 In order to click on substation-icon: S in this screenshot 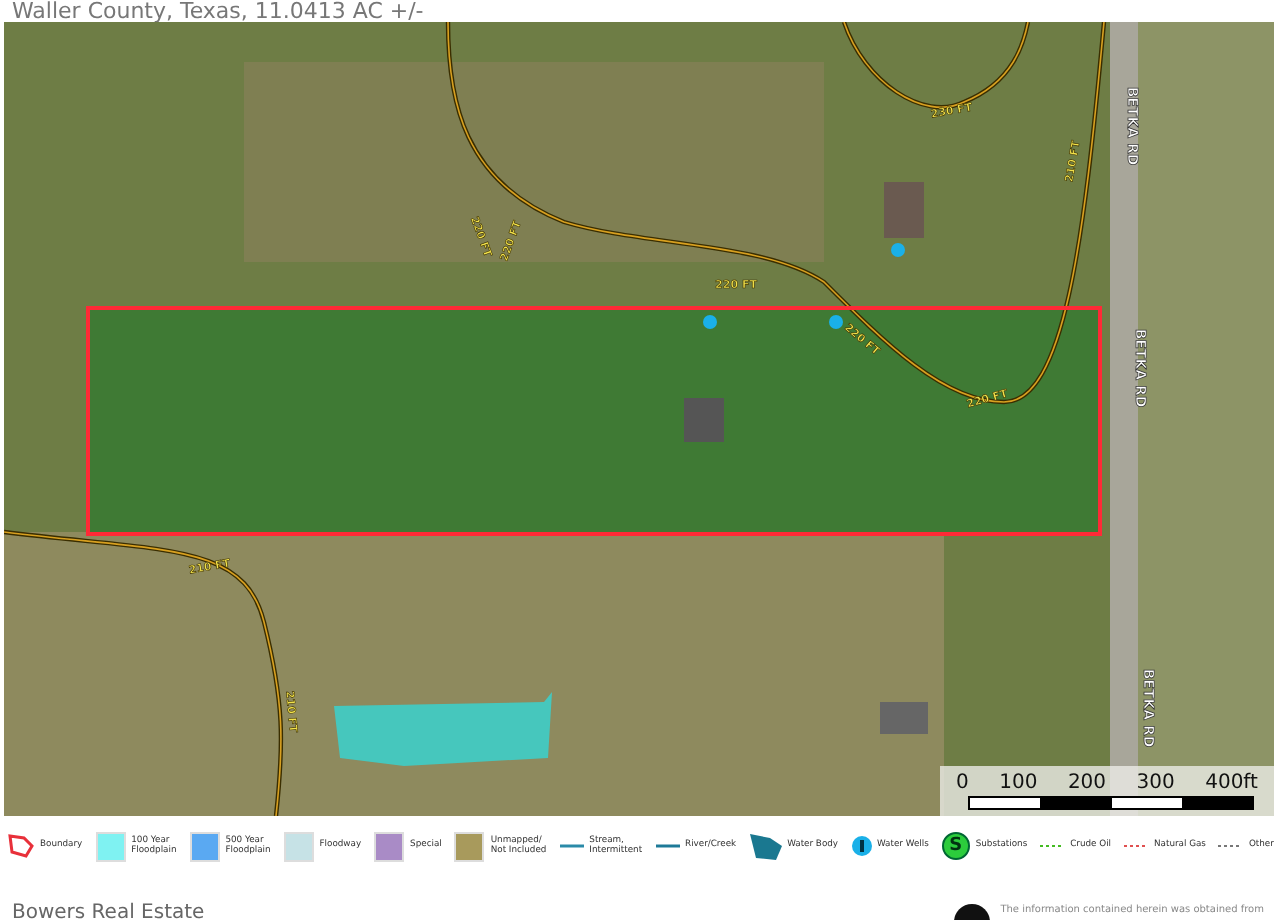, I will do `click(955, 846)`.